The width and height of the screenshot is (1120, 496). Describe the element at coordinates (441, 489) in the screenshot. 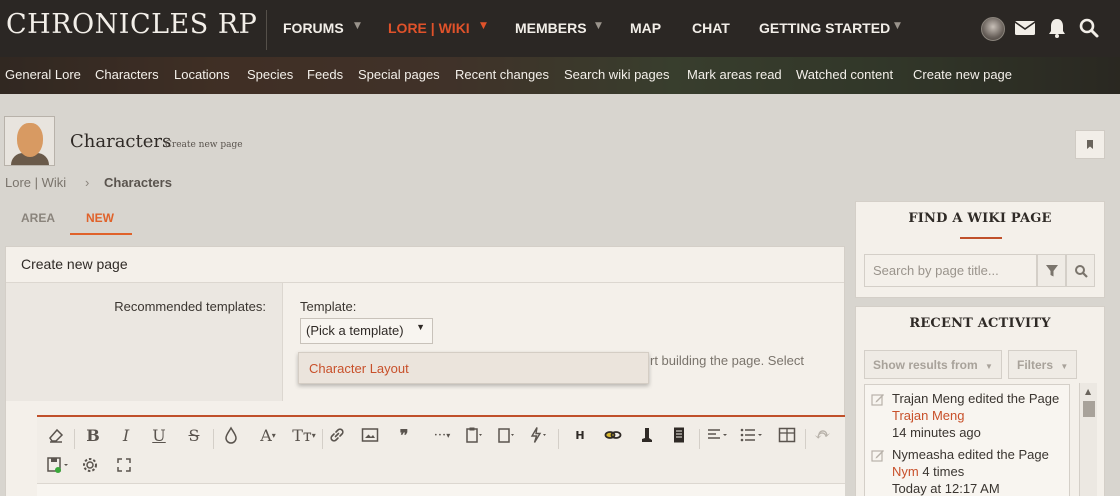

I see `editor-content-area` at that location.